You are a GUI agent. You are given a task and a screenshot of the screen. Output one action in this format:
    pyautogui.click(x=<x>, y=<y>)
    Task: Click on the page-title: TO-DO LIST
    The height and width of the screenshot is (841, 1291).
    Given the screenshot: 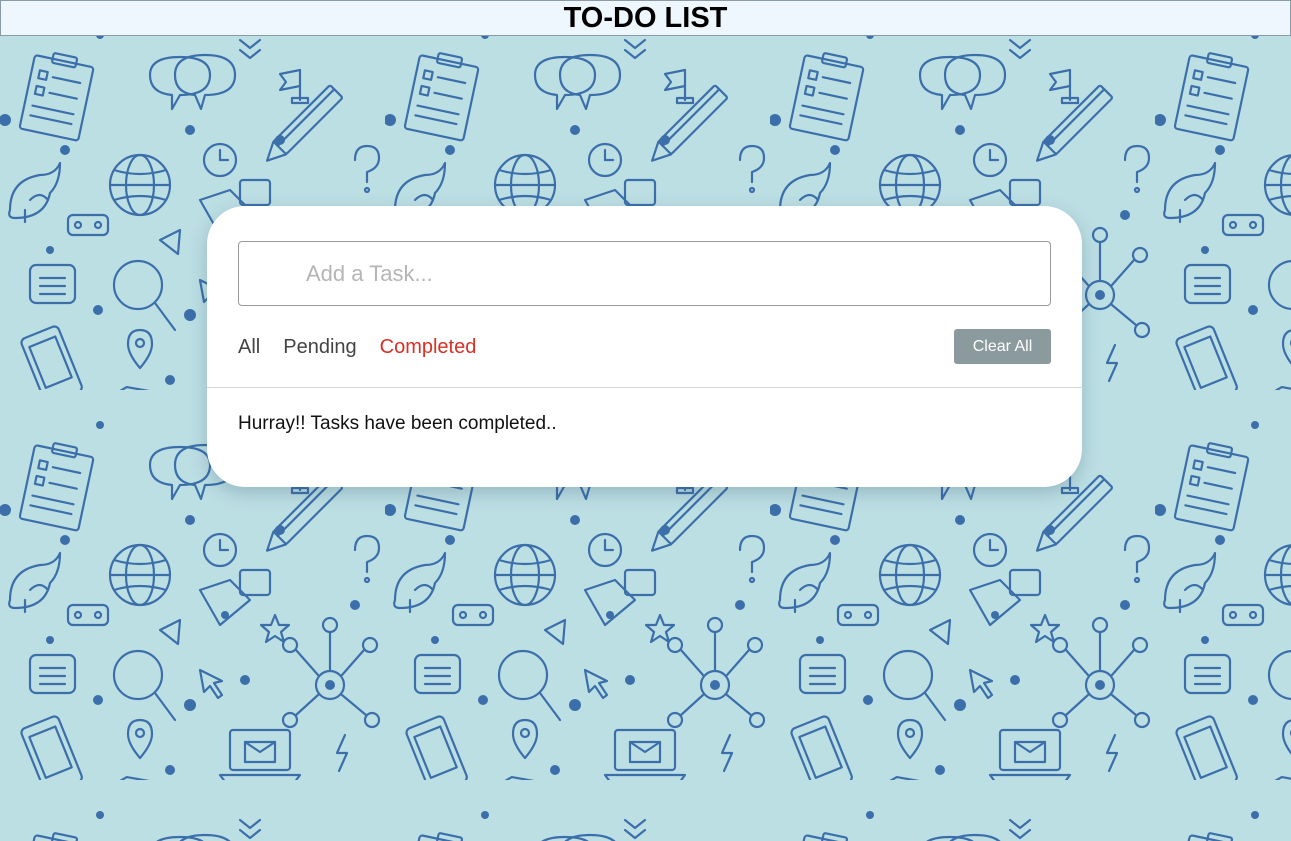 What is the action you would take?
    pyautogui.click(x=645, y=18)
    